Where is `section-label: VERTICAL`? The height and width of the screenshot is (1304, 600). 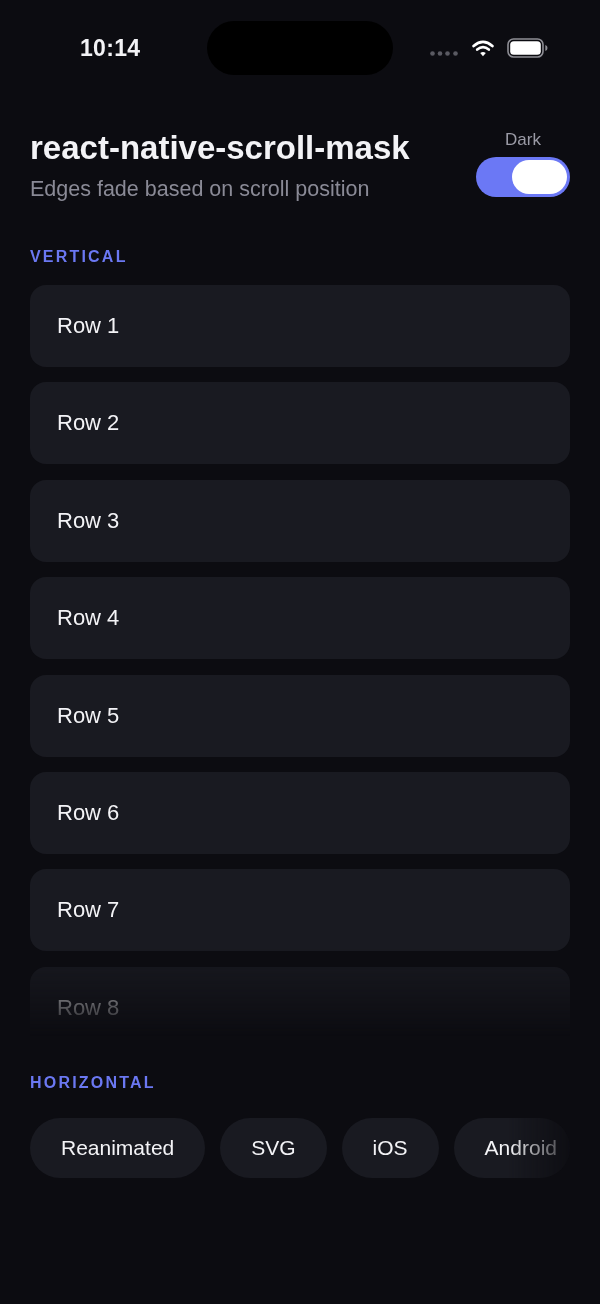
section-label: VERTICAL is located at coordinates (79, 257).